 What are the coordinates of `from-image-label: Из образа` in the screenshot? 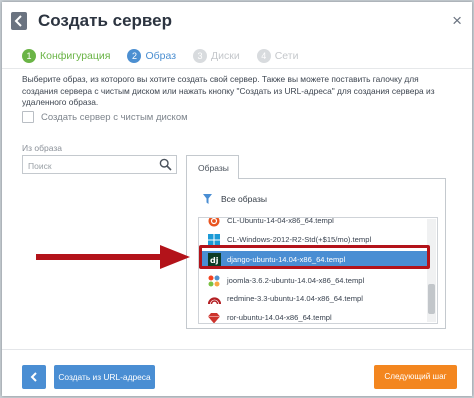 It's located at (42, 148).